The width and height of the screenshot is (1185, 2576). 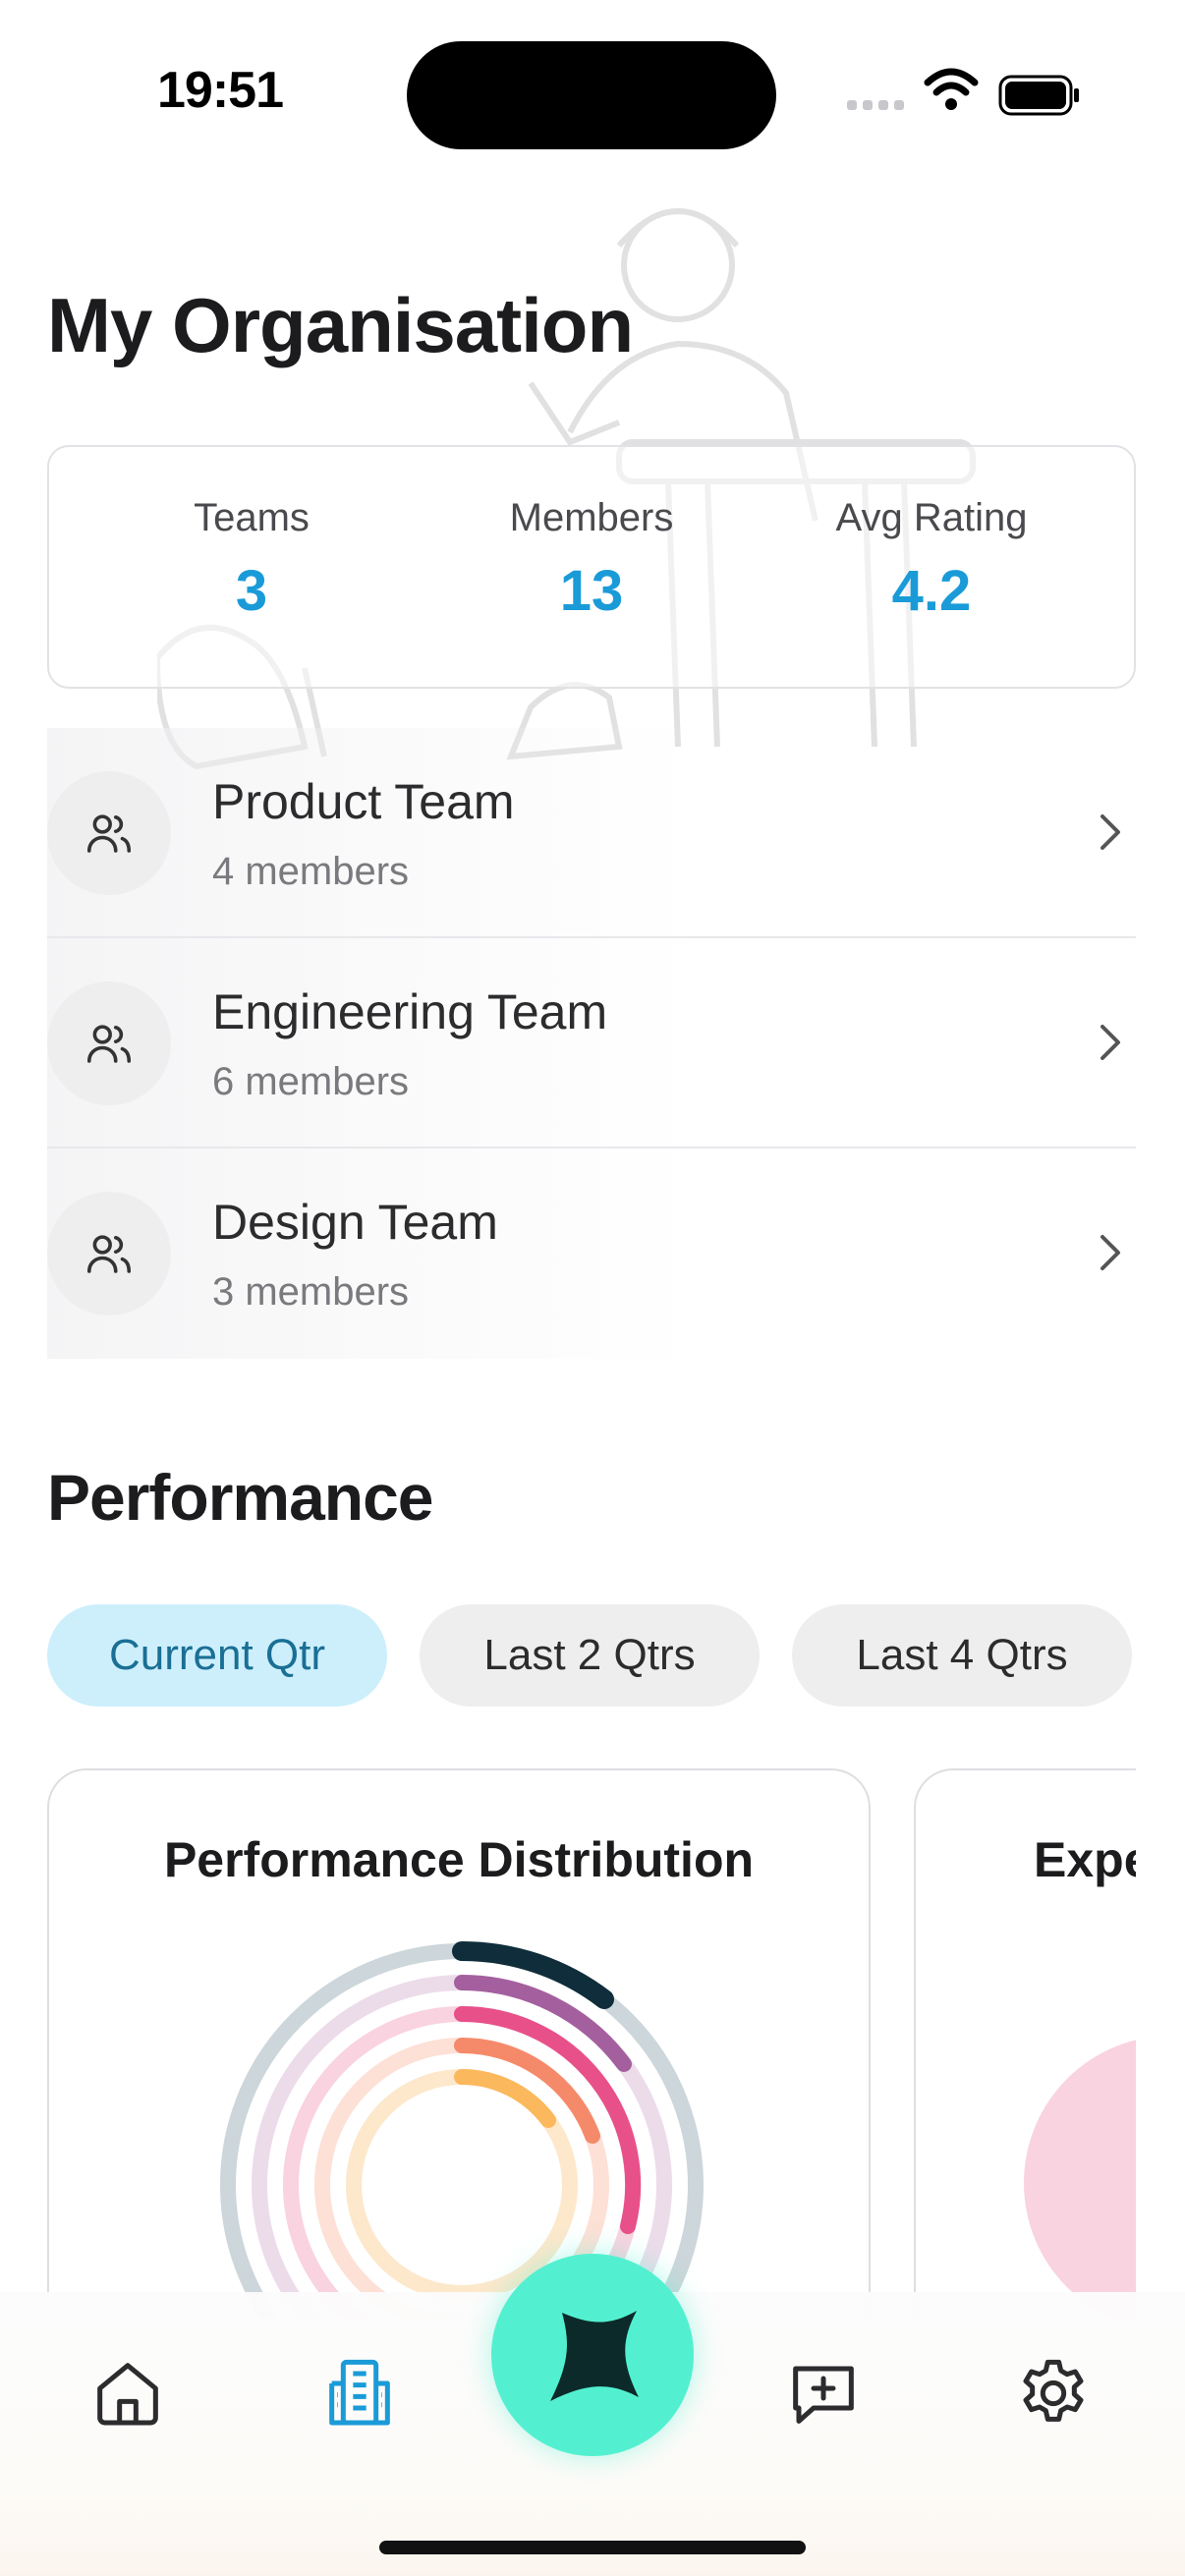 I want to click on feedback-icon, so click(x=823, y=2393).